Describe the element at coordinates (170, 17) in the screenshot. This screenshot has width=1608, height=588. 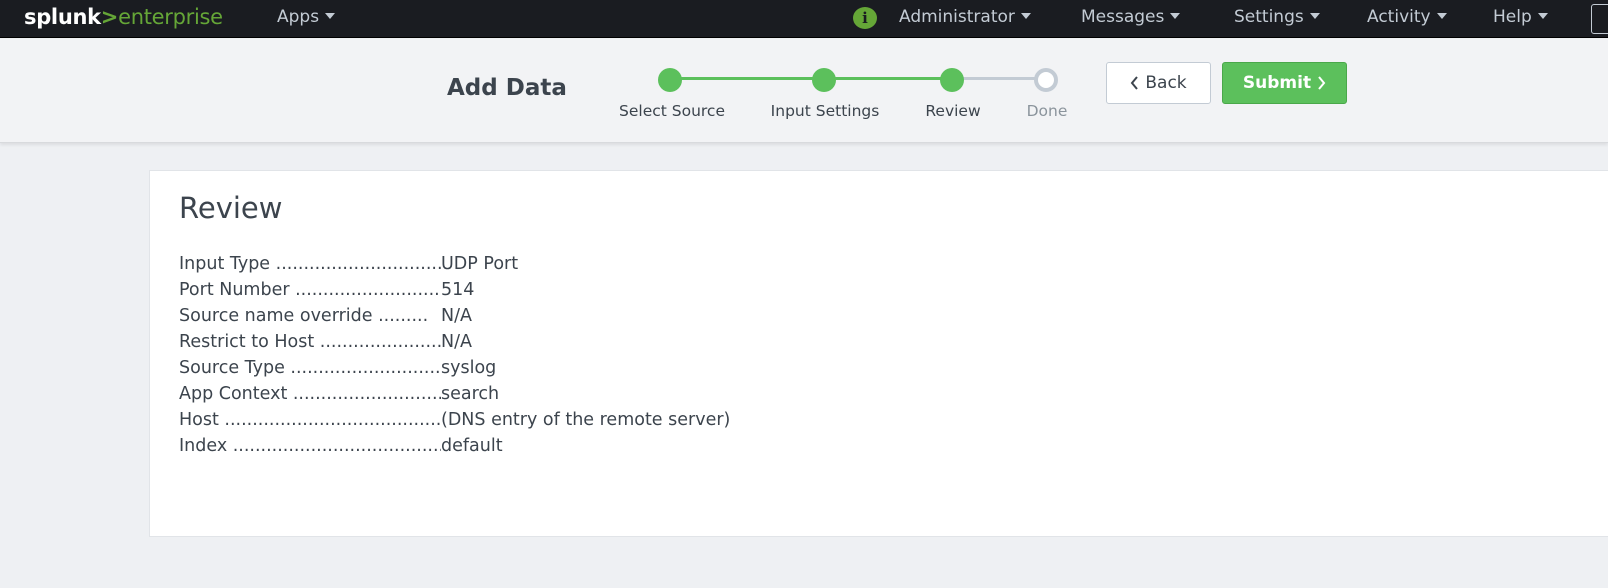
I see `logo-text-enterprise: enterprise` at that location.